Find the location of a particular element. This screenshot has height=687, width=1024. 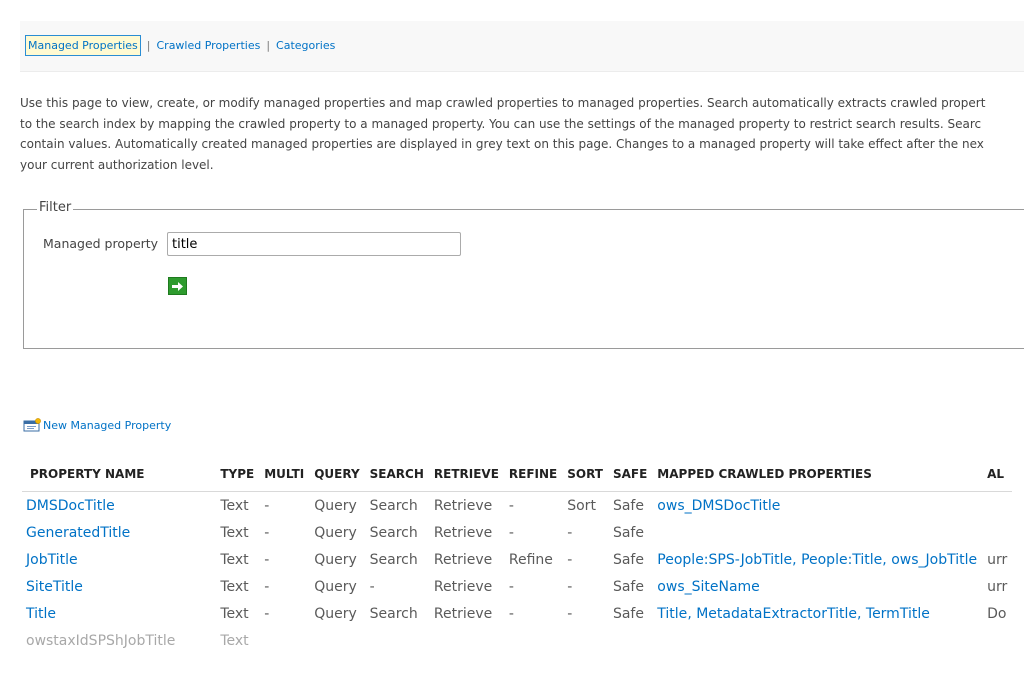

cell-search is located at coordinates (397, 640).